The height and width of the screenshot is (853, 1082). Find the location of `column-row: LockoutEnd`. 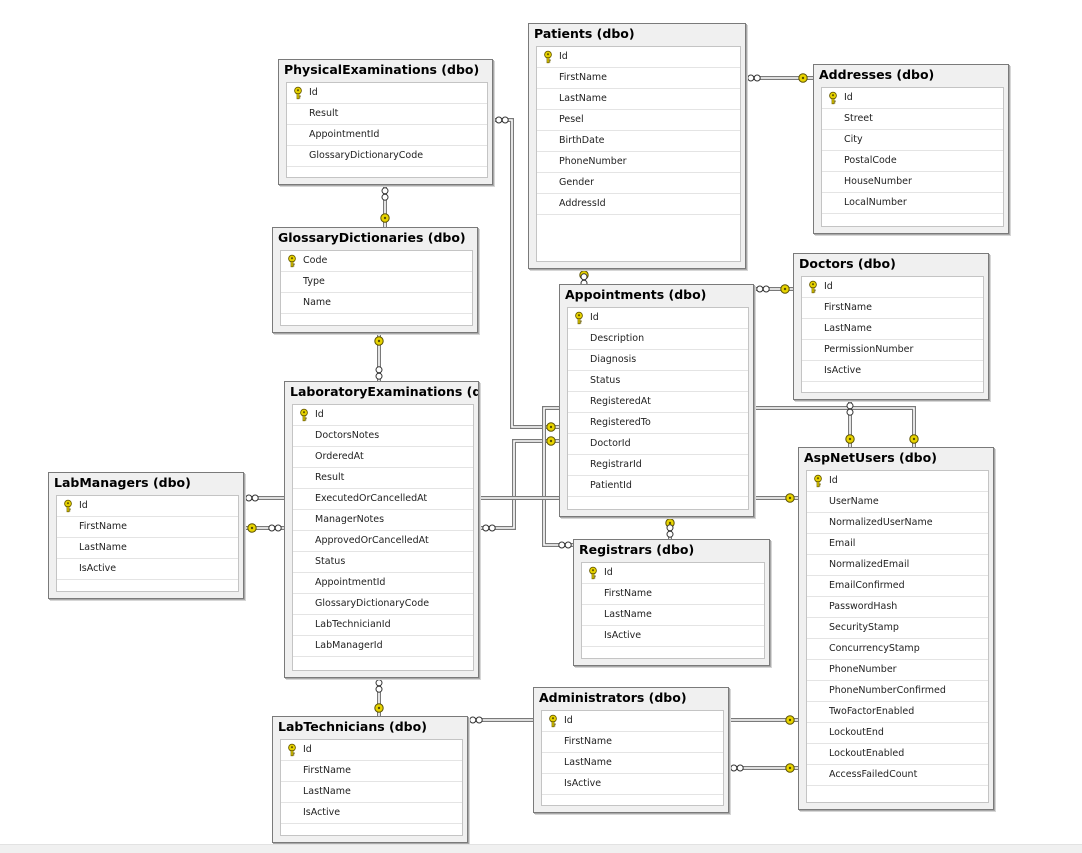

column-row: LockoutEnd is located at coordinates (897, 733).